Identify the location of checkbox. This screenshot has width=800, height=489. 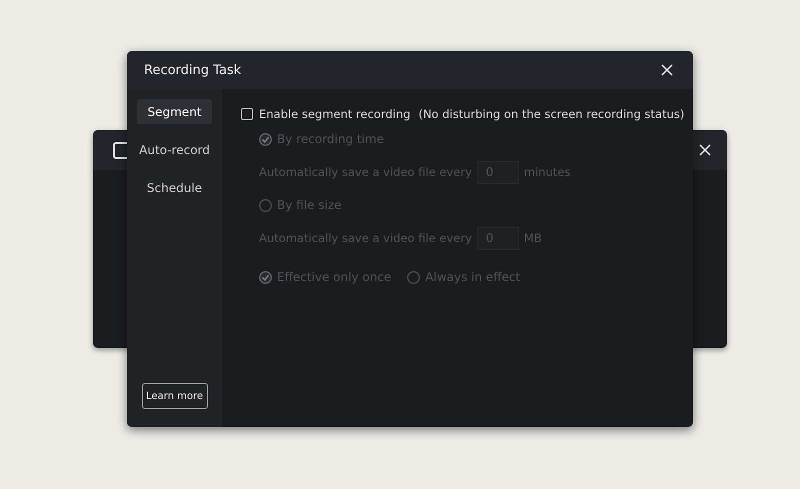
(247, 114).